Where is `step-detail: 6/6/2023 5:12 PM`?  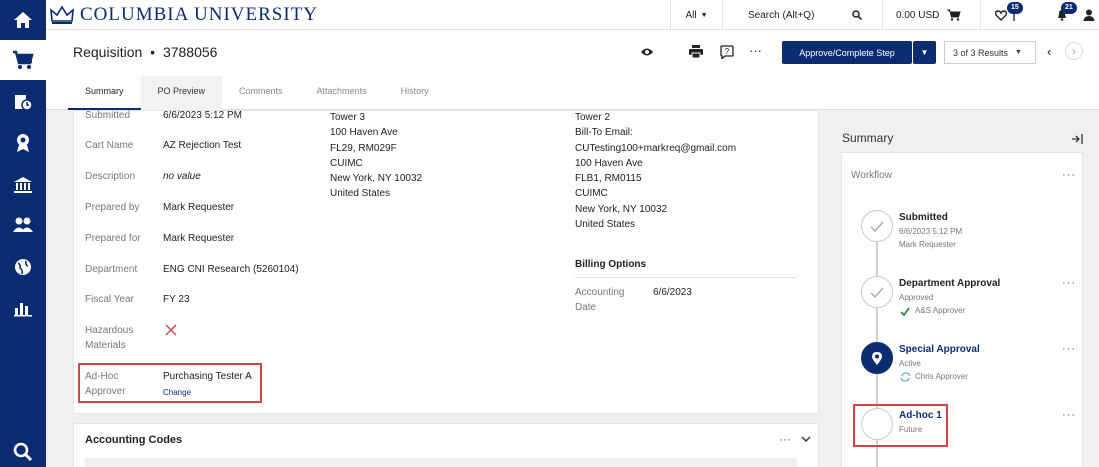
step-detail: 6/6/2023 5:12 PM is located at coordinates (931, 231).